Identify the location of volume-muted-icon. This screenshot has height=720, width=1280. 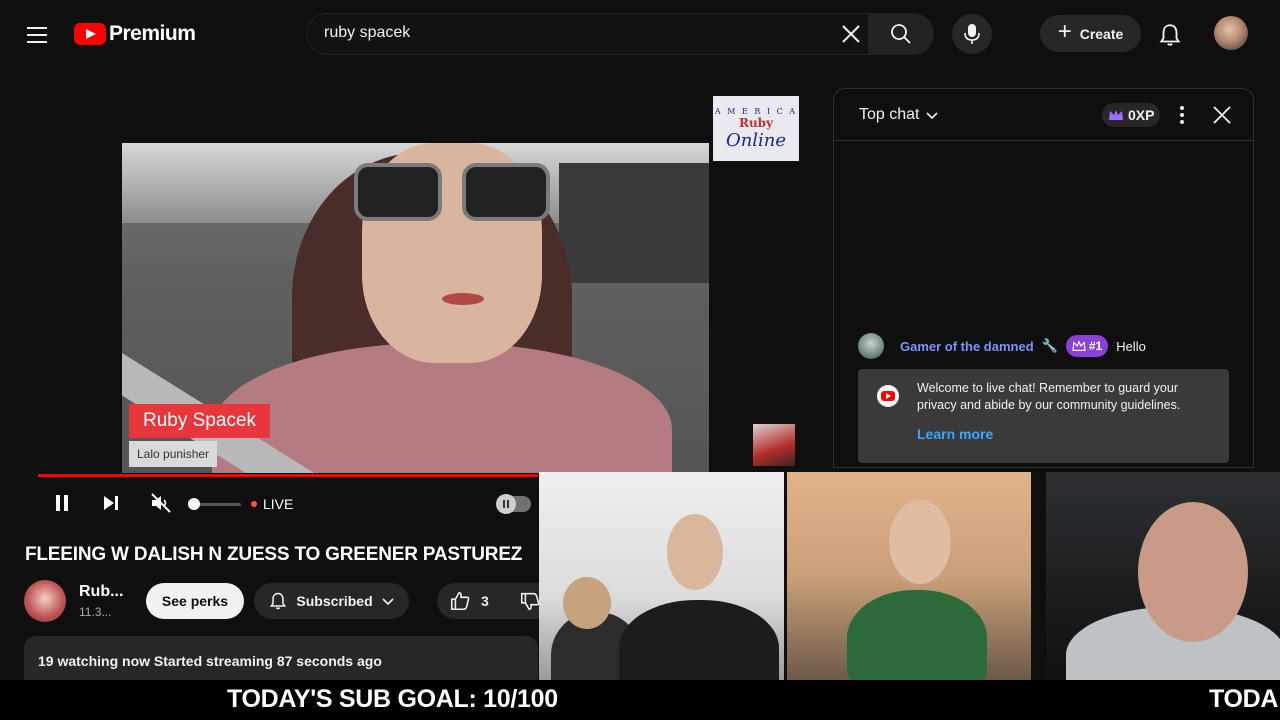
(161, 503).